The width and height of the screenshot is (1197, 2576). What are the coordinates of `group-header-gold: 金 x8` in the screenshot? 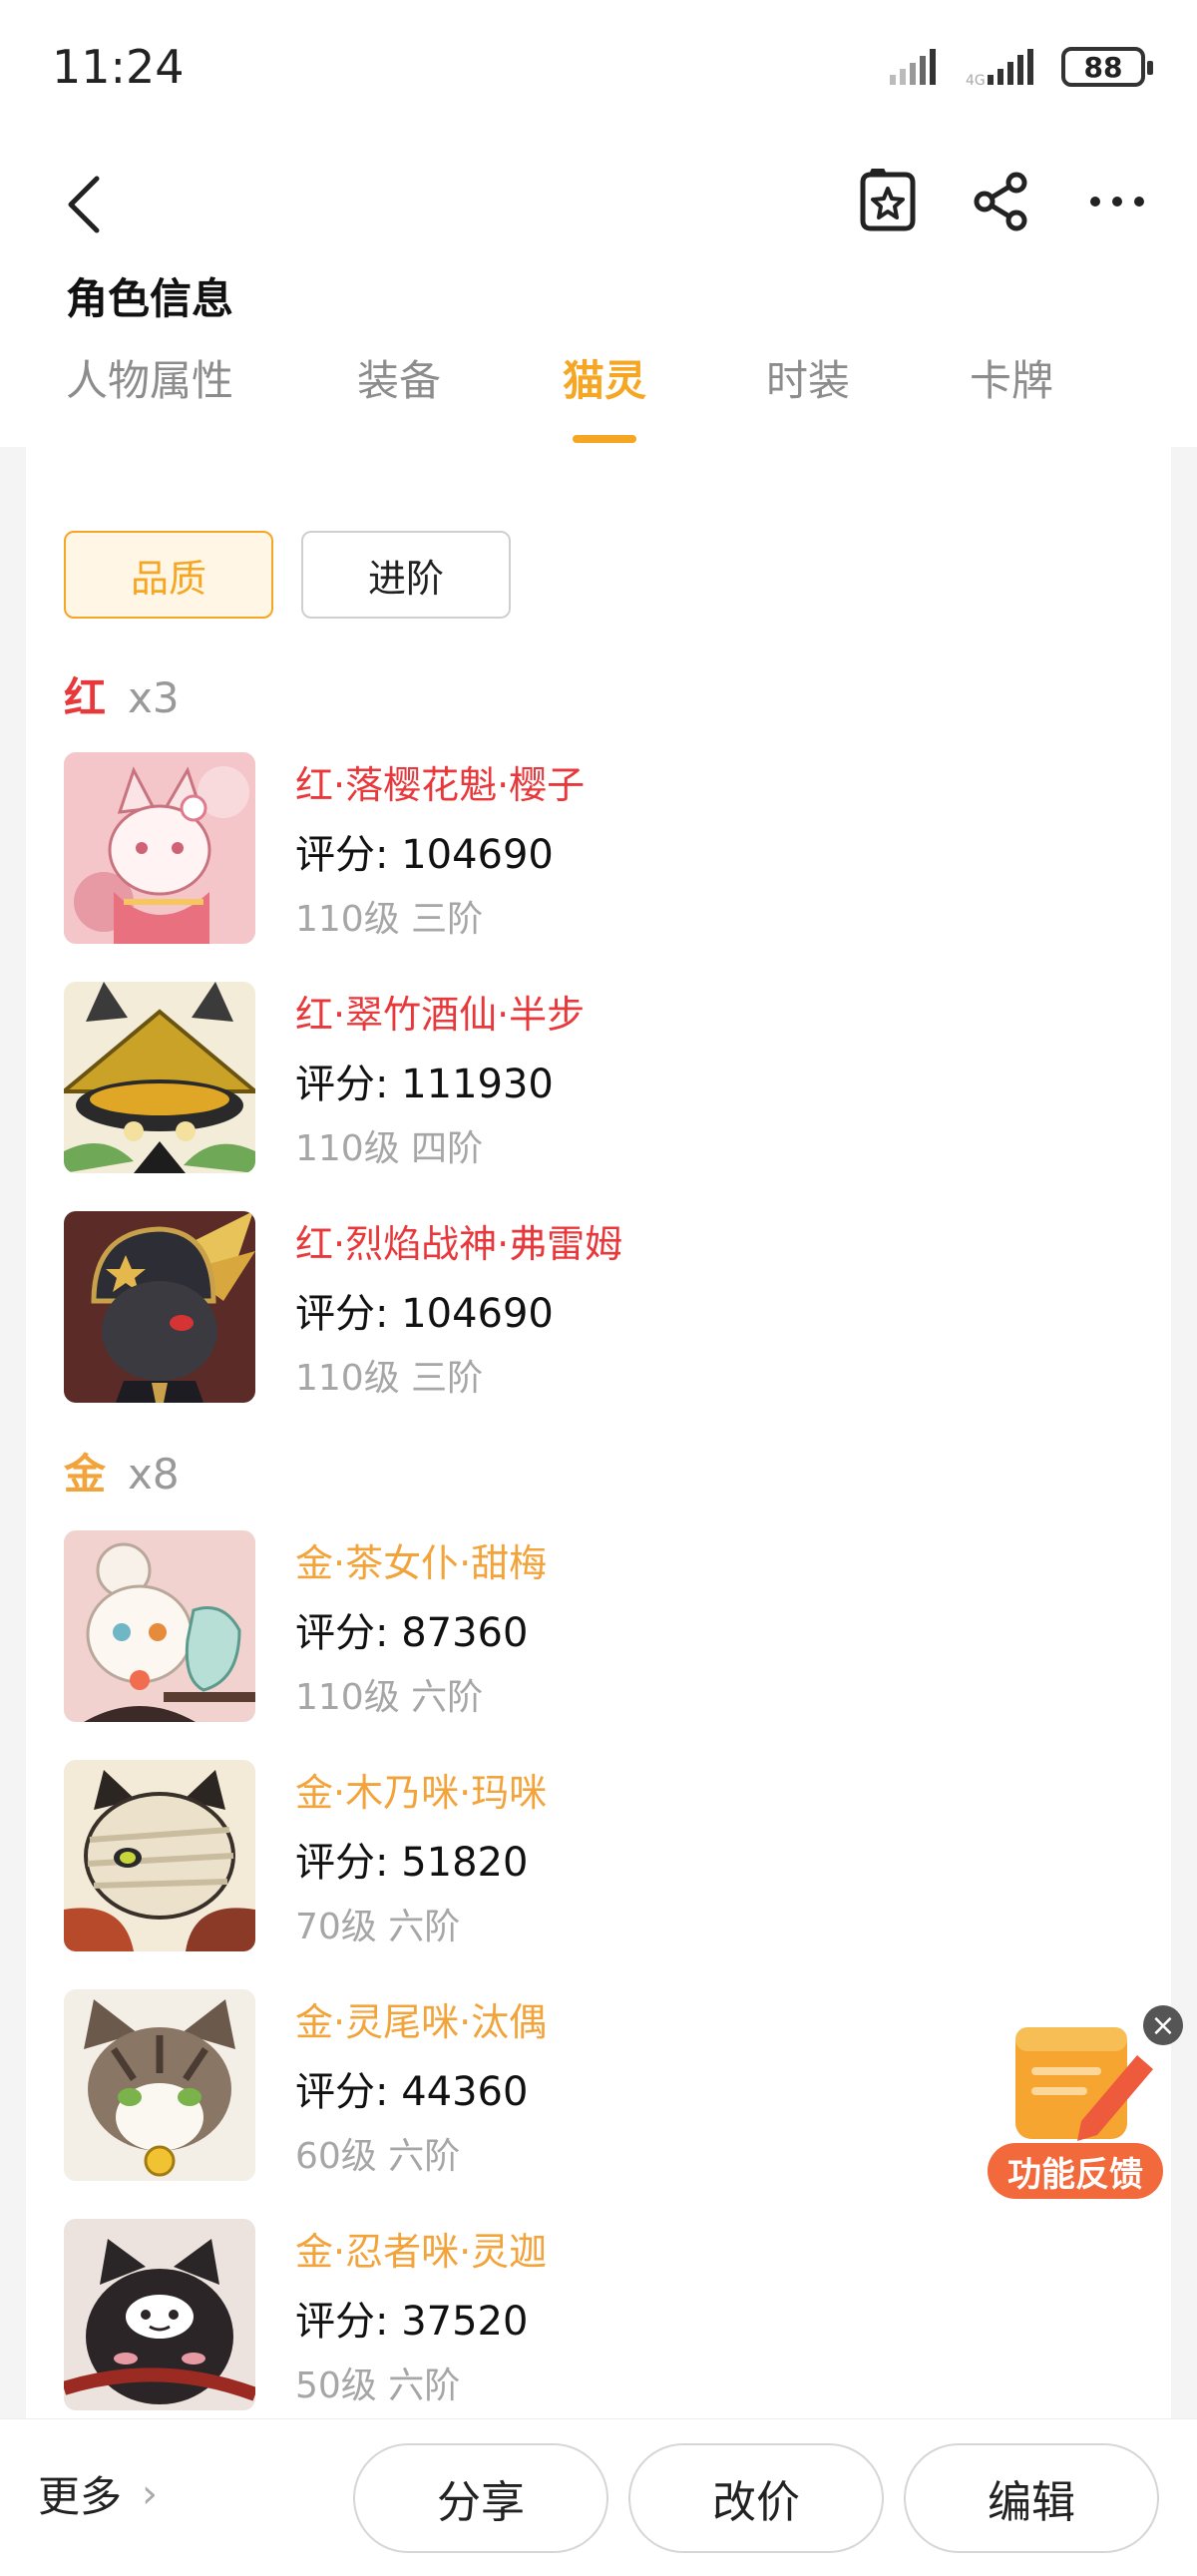 It's located at (122, 1471).